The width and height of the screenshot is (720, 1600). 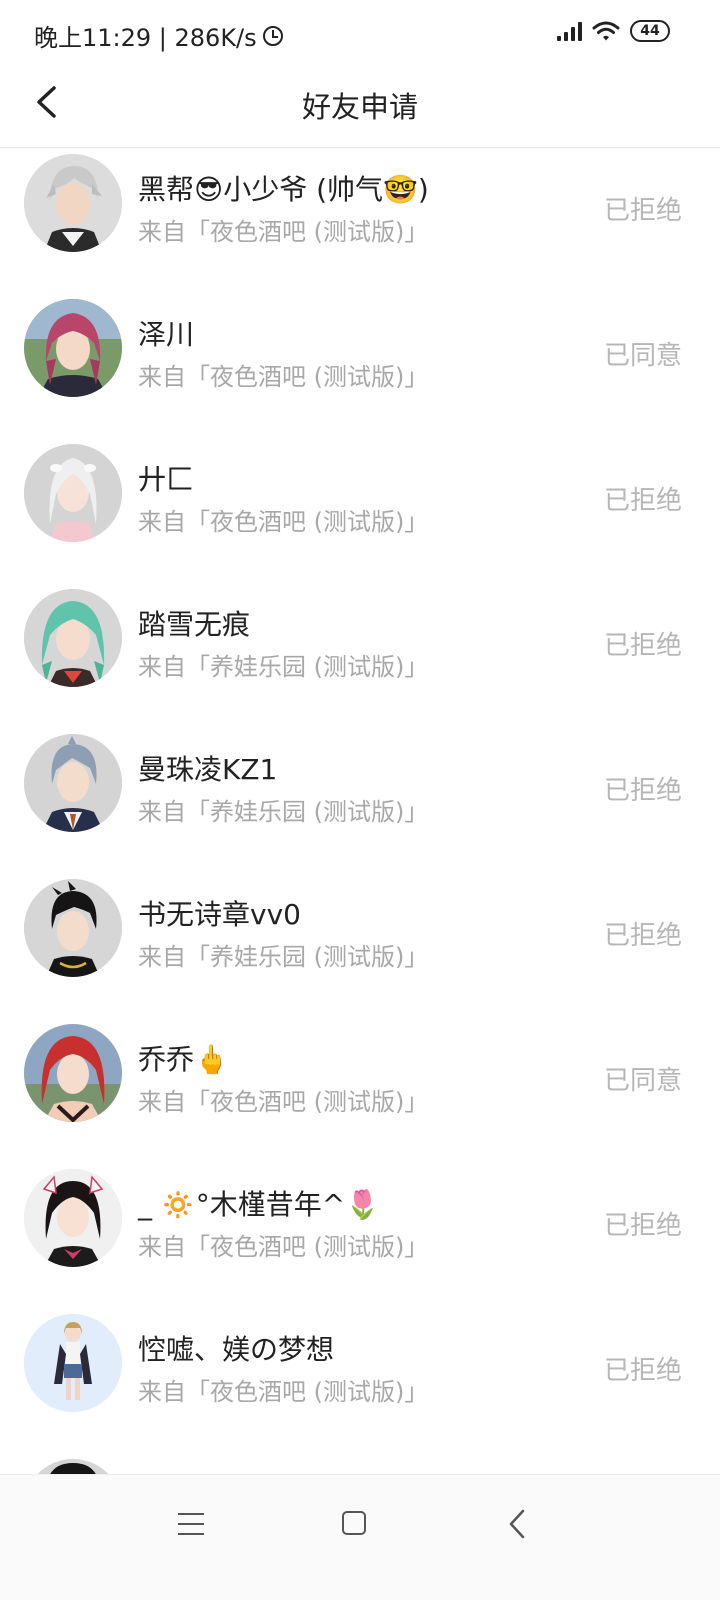 I want to click on cellular-signal-icon, so click(x=569, y=31).